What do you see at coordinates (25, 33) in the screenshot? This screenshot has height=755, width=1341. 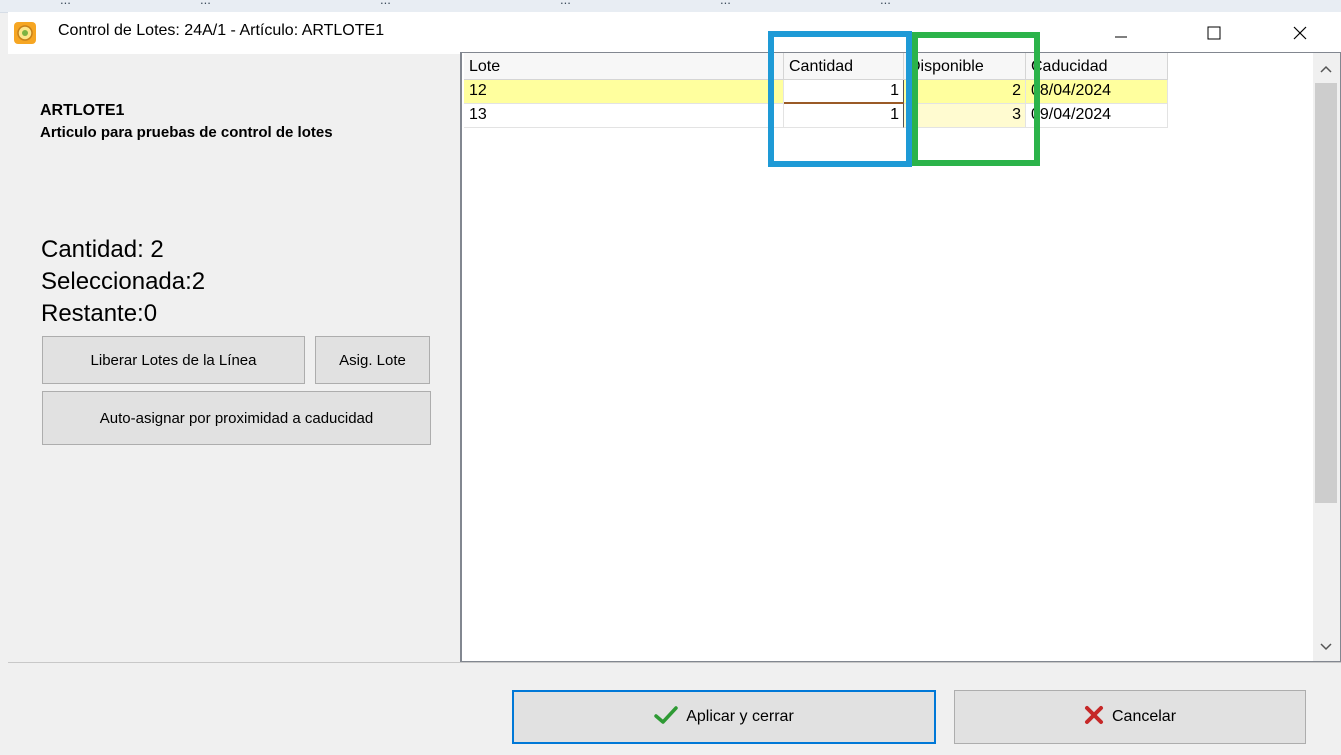 I see `app-logo-icon` at bounding box center [25, 33].